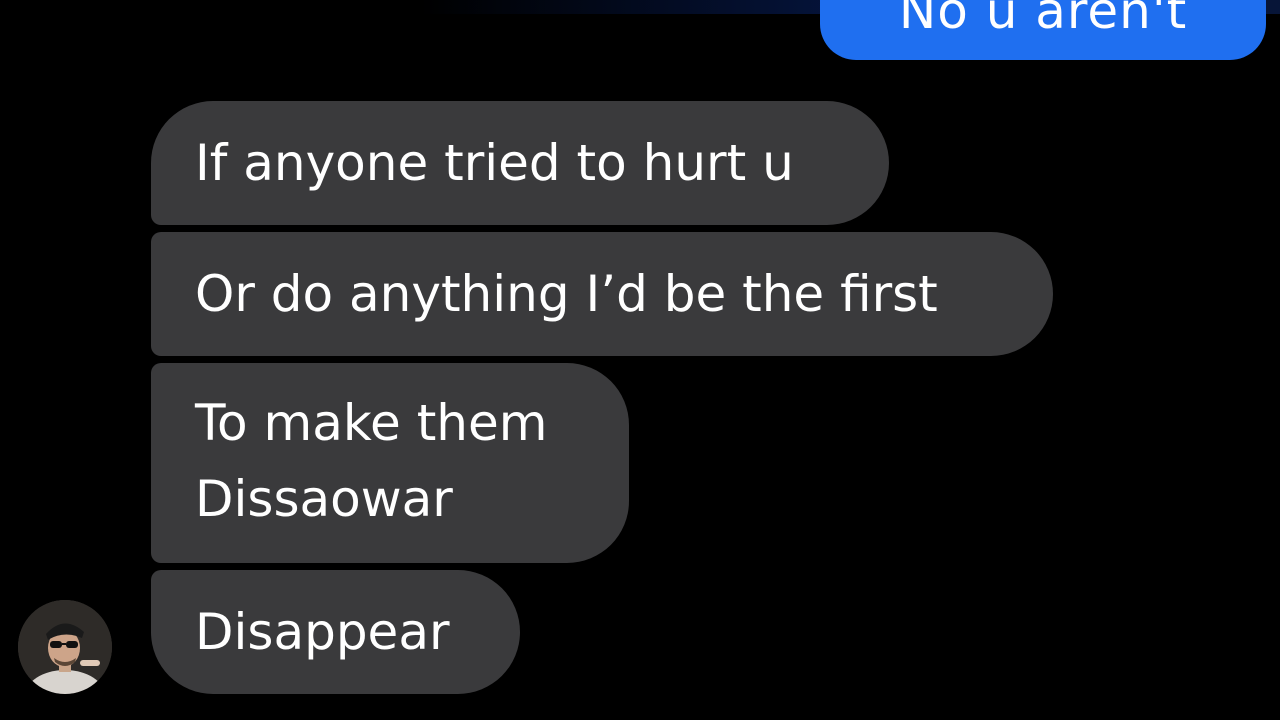 Image resolution: width=1280 pixels, height=720 pixels. I want to click on sent-message-text: No u aren't, so click(1043, 20).